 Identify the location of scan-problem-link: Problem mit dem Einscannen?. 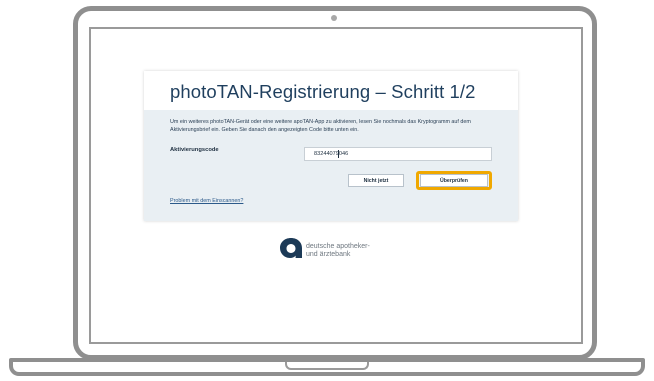
(206, 201).